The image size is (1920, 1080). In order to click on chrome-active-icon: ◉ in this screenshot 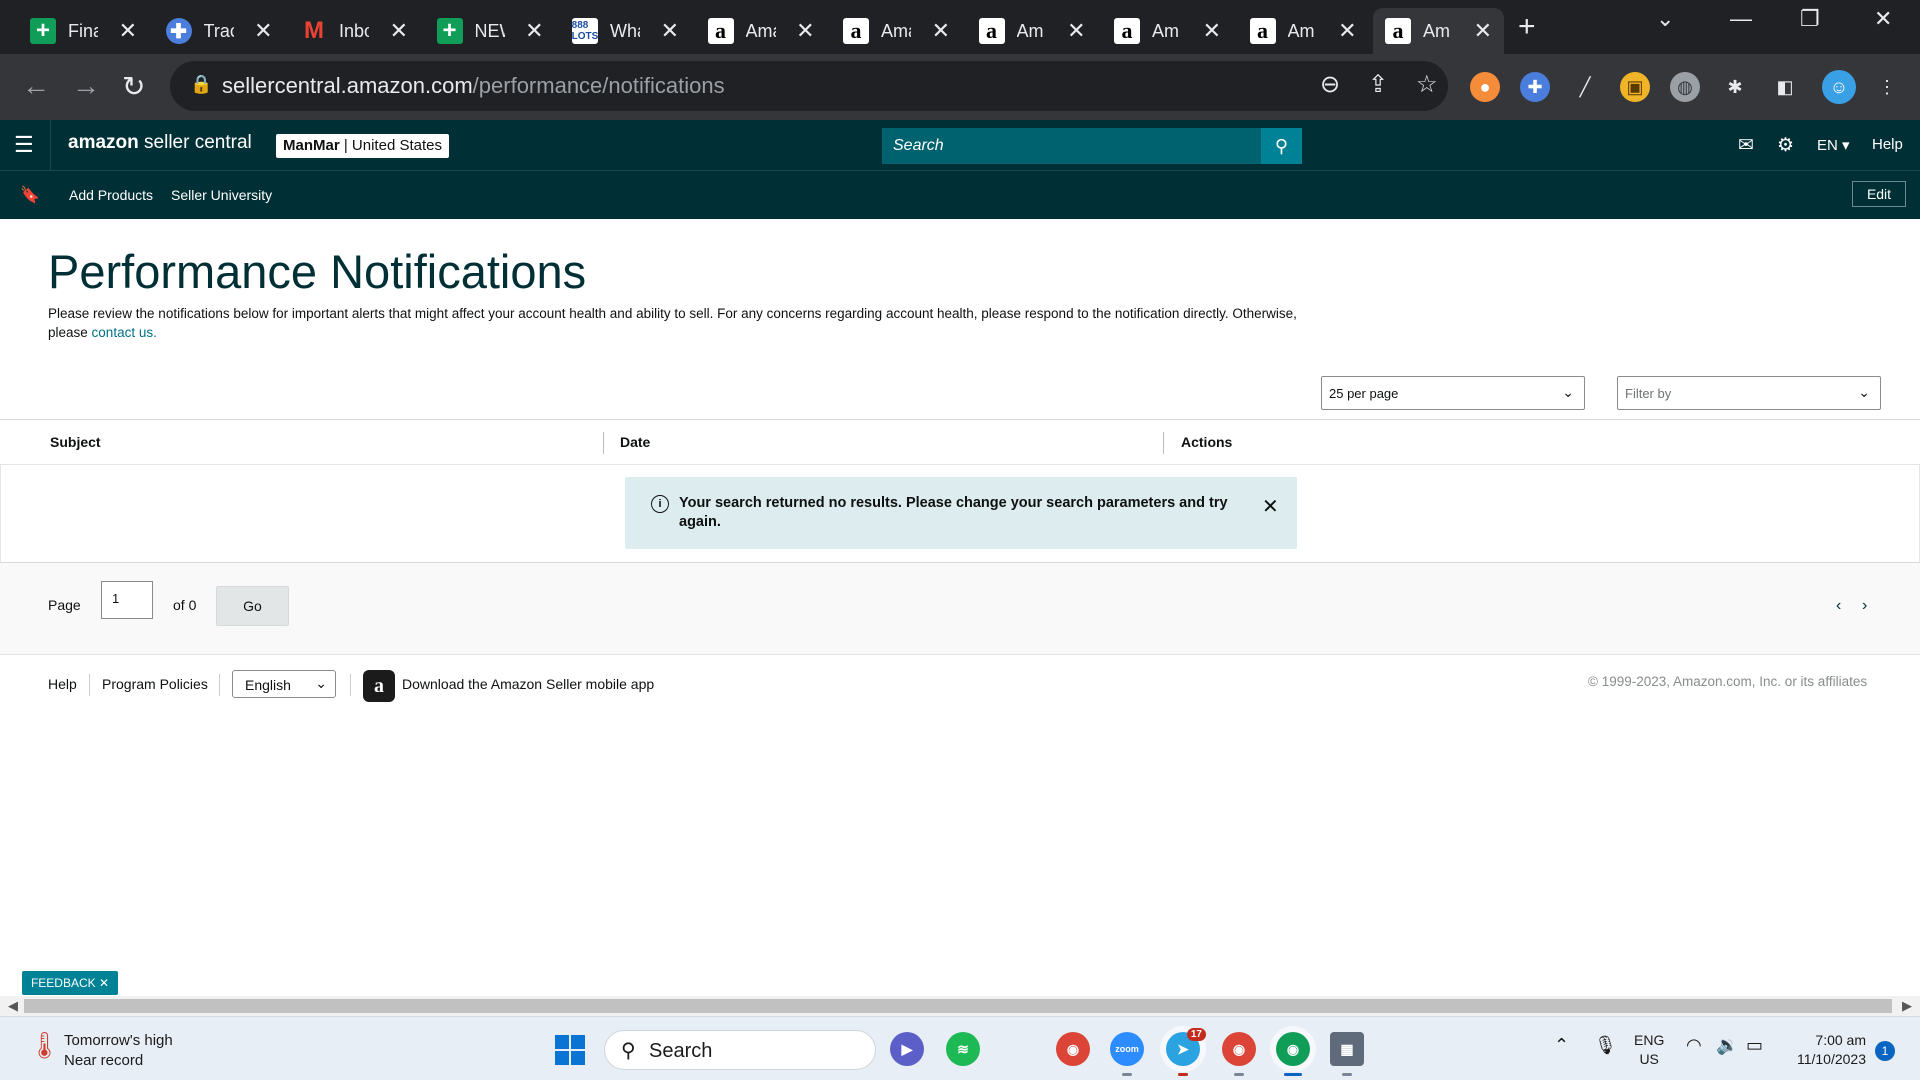, I will do `click(1293, 1054)`.